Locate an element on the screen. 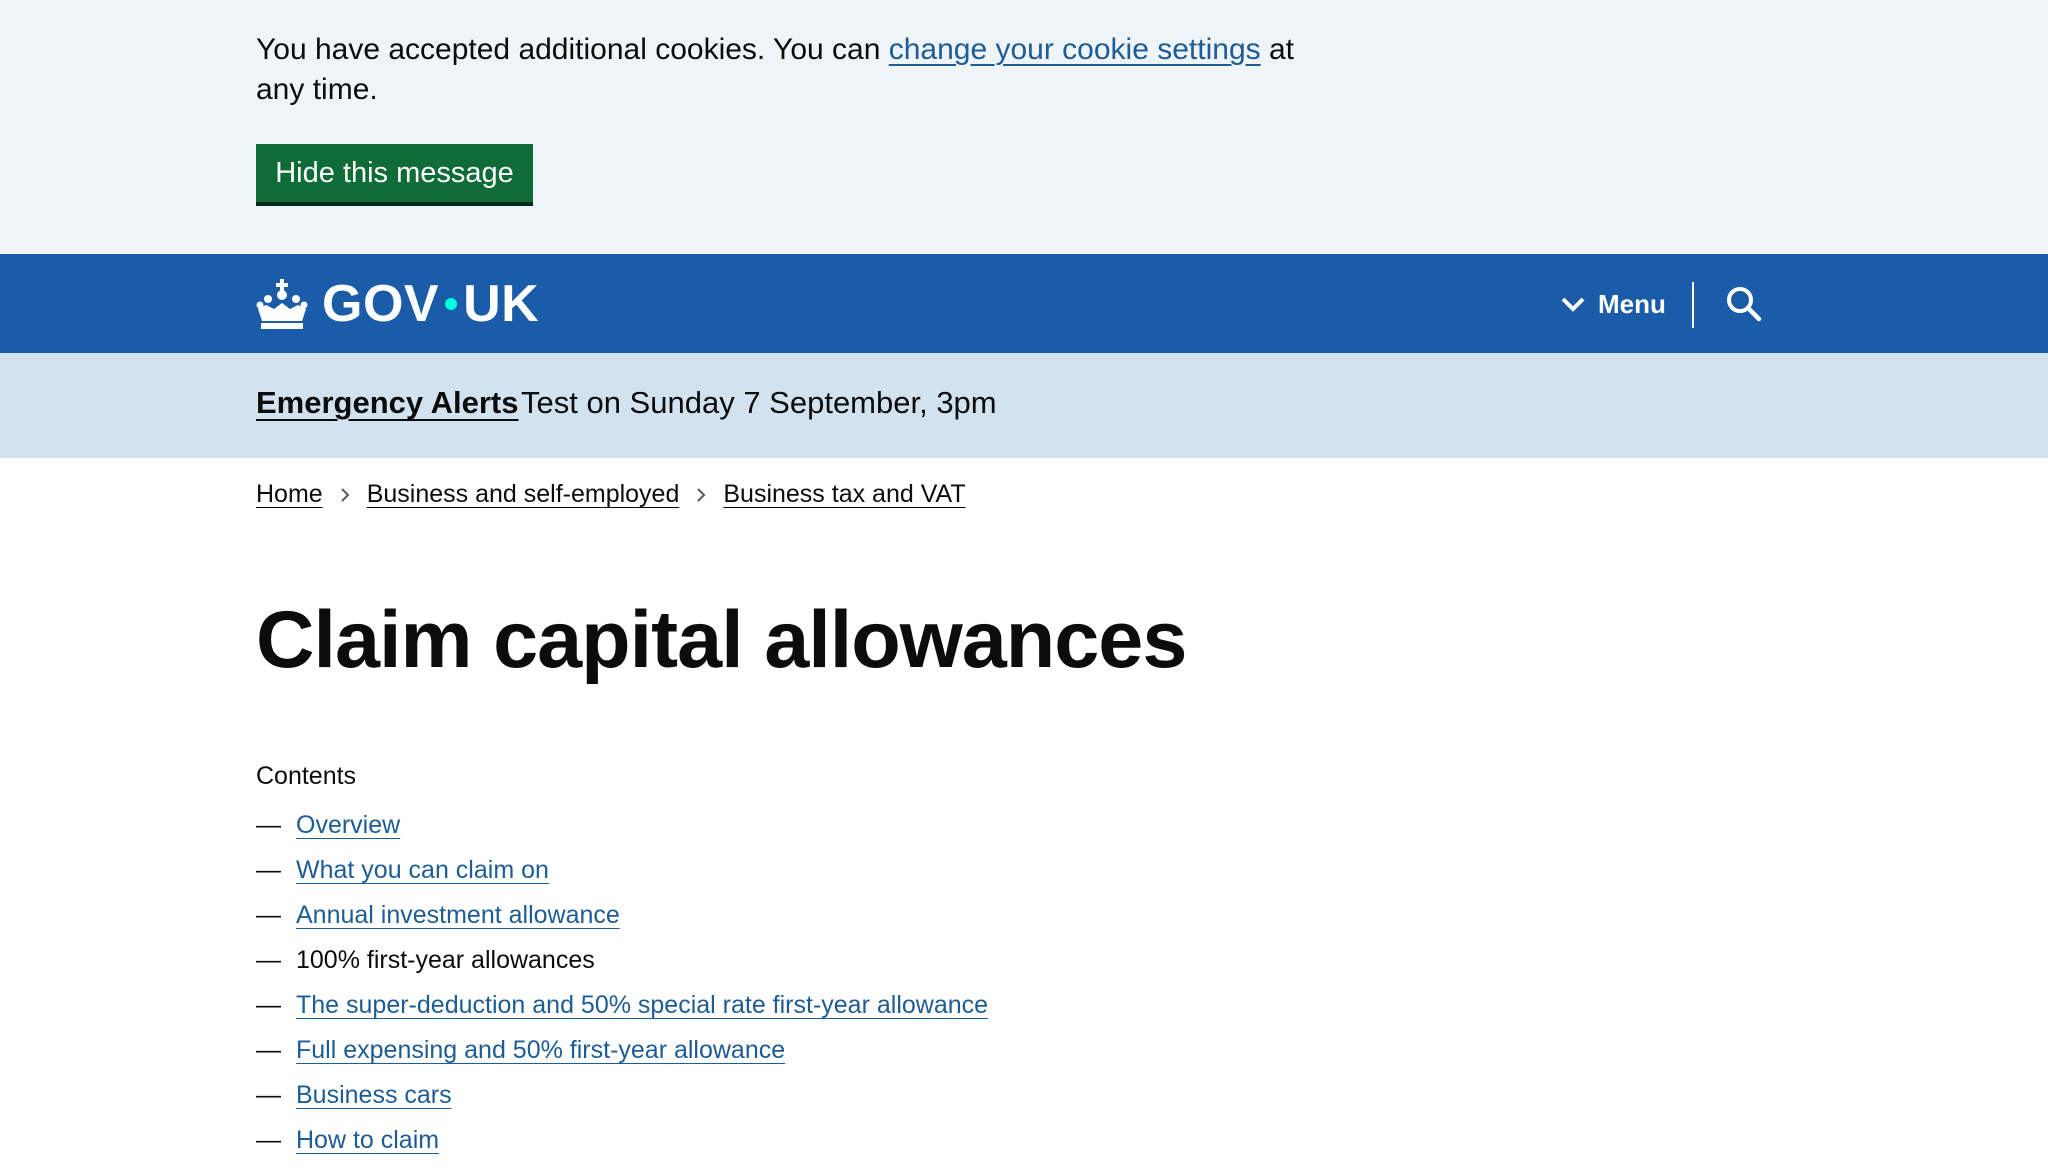 Image resolution: width=2048 pixels, height=1168 pixels. govuk-wordmark: GOV UK is located at coordinates (430, 304).